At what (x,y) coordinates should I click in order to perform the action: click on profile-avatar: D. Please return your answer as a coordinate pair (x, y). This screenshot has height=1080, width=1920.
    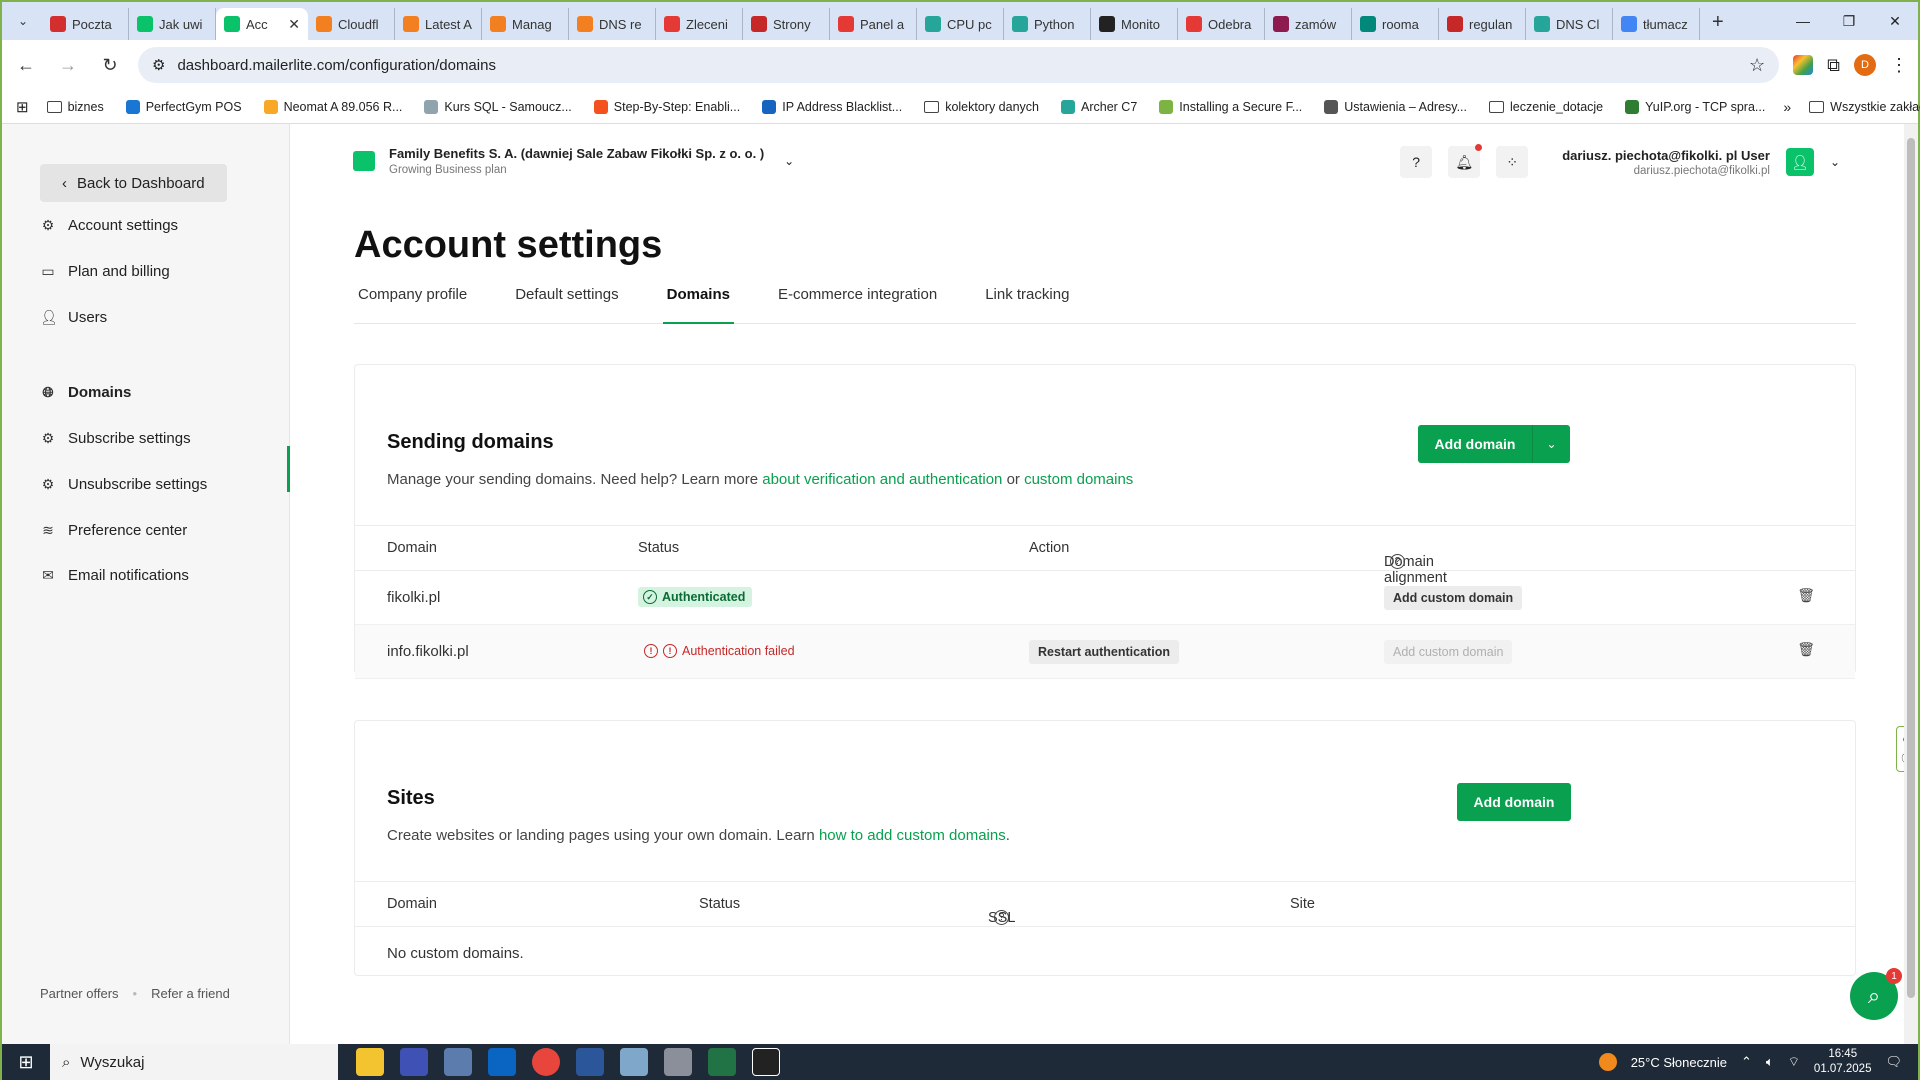
    Looking at the image, I should click on (1865, 65).